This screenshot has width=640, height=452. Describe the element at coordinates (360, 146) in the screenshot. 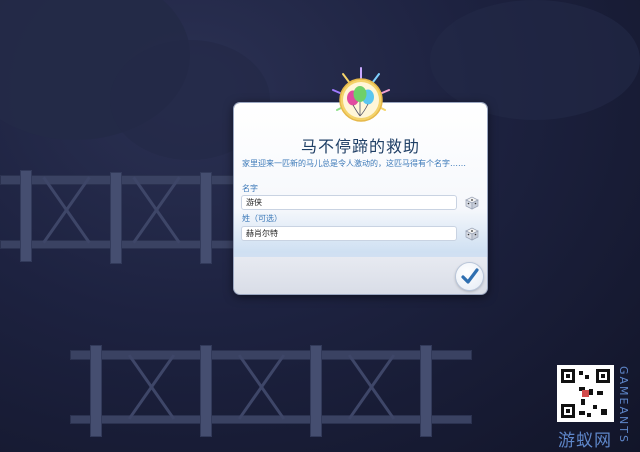

I see `dialog-title: 马不停蹄的救助` at that location.